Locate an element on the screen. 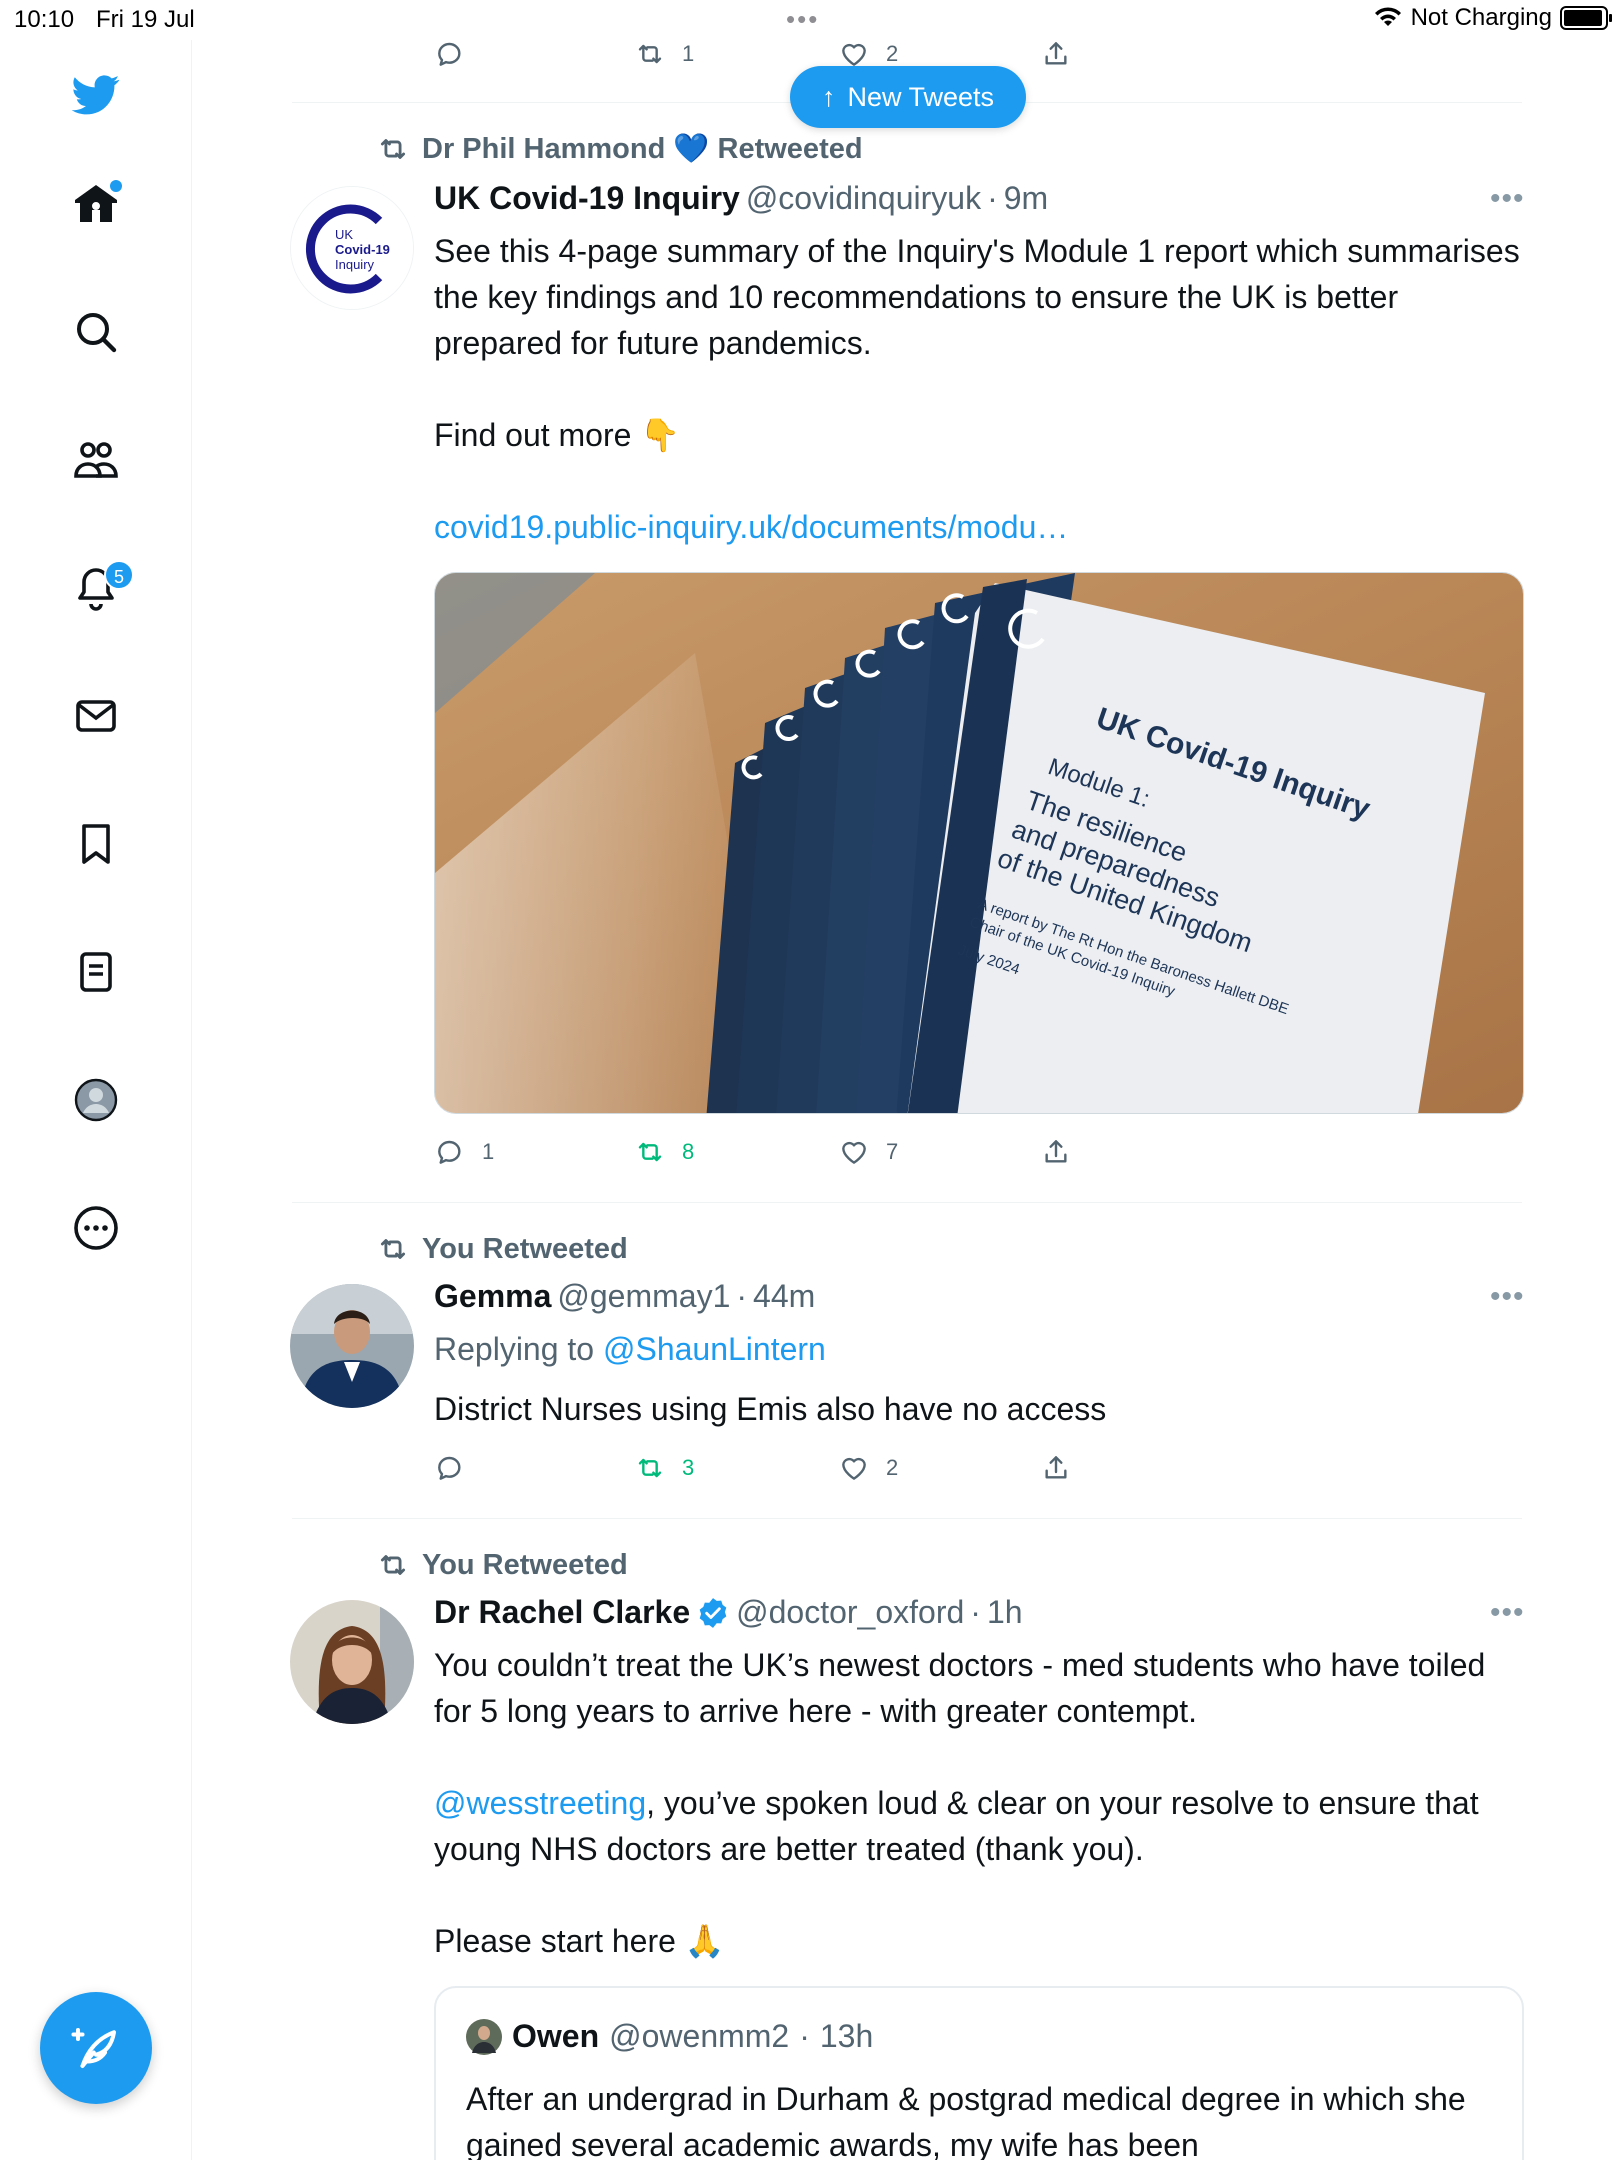 The width and height of the screenshot is (1620, 2160). messages-icon is located at coordinates (96, 716).